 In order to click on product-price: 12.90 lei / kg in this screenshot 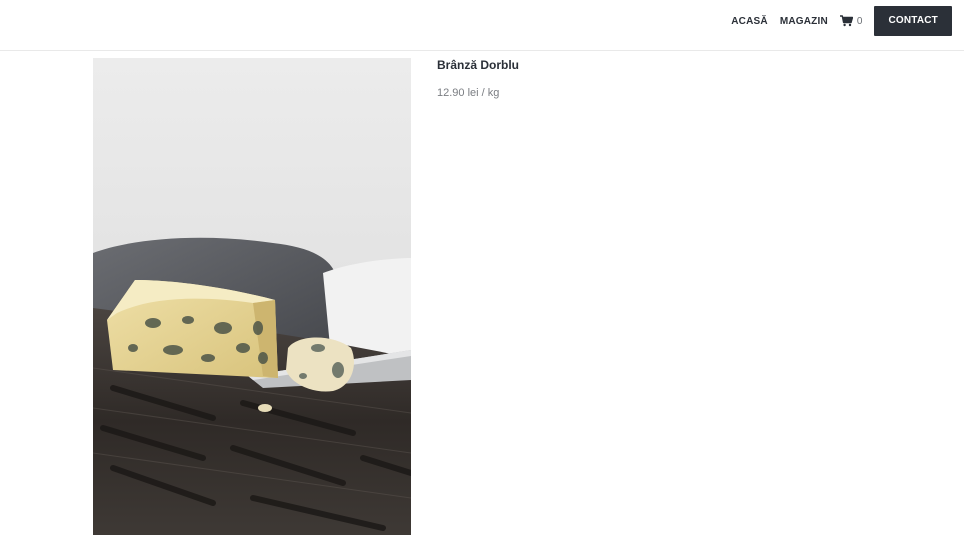, I will do `click(468, 93)`.